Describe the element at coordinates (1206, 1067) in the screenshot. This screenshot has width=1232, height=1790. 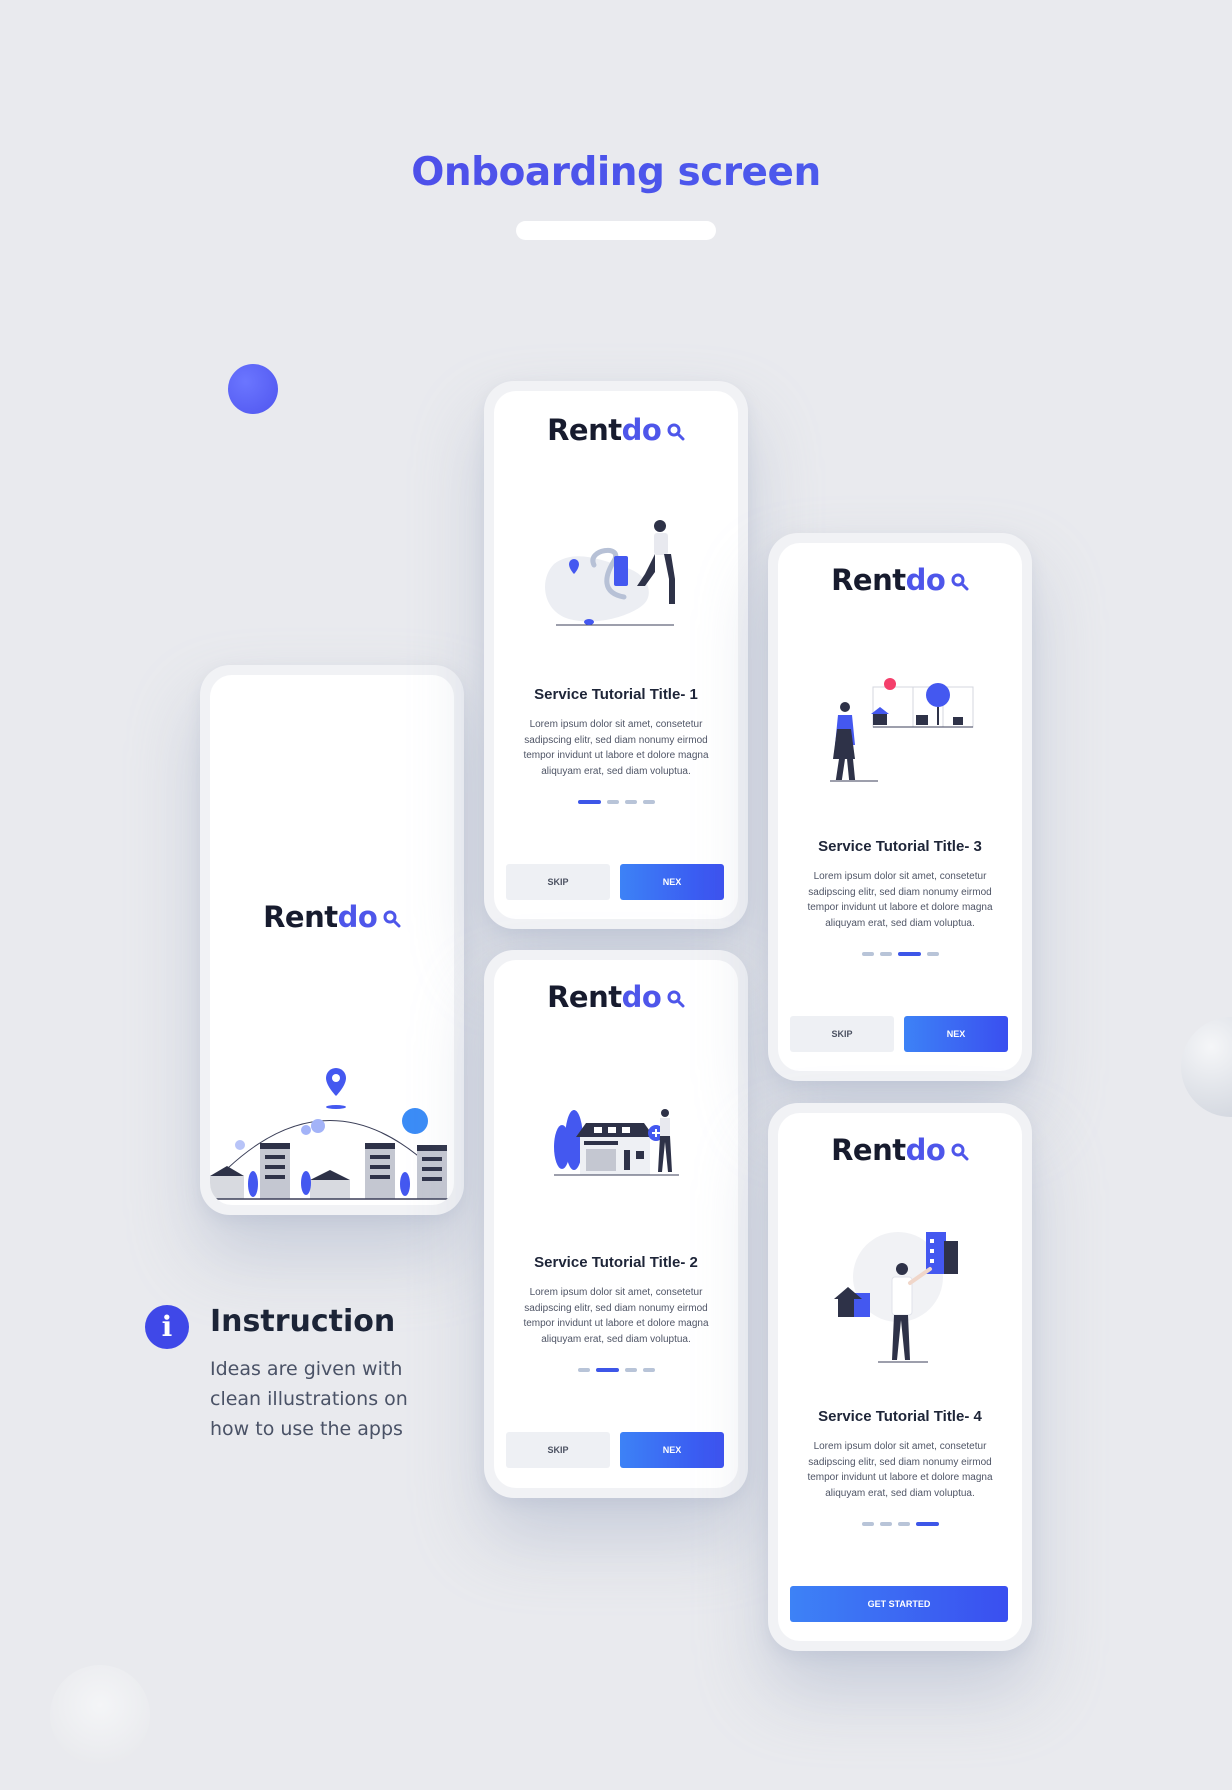
I see `decorative-circle-grey` at that location.